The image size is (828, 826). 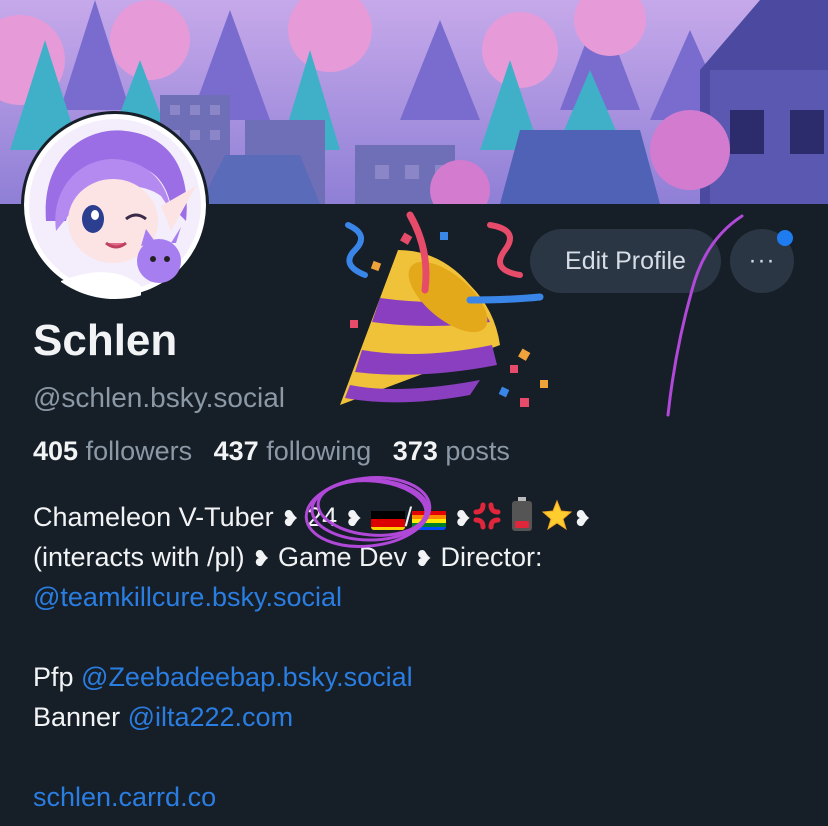 What do you see at coordinates (387, 518) in the screenshot?
I see `flag-germany-icon` at bounding box center [387, 518].